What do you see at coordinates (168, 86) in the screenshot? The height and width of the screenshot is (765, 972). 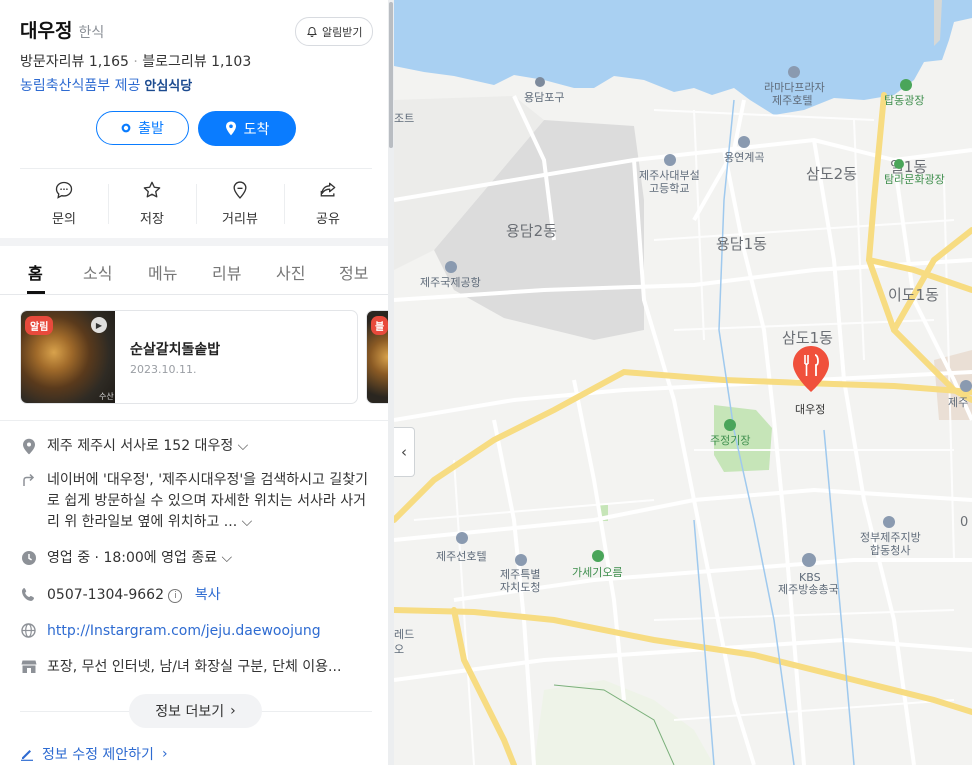 I see `safe-restaurant-badge: 안심식당` at bounding box center [168, 86].